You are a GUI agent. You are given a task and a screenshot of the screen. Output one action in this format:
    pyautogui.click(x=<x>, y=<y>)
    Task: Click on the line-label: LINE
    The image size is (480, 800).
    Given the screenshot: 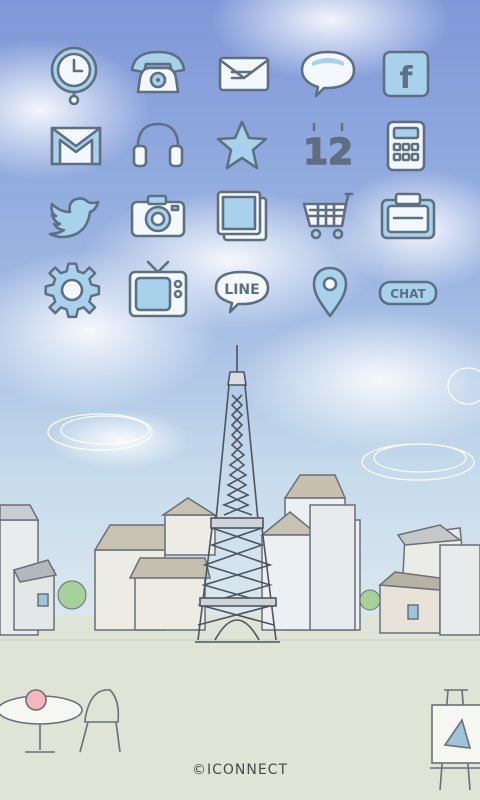 What is the action you would take?
    pyautogui.click(x=241, y=290)
    